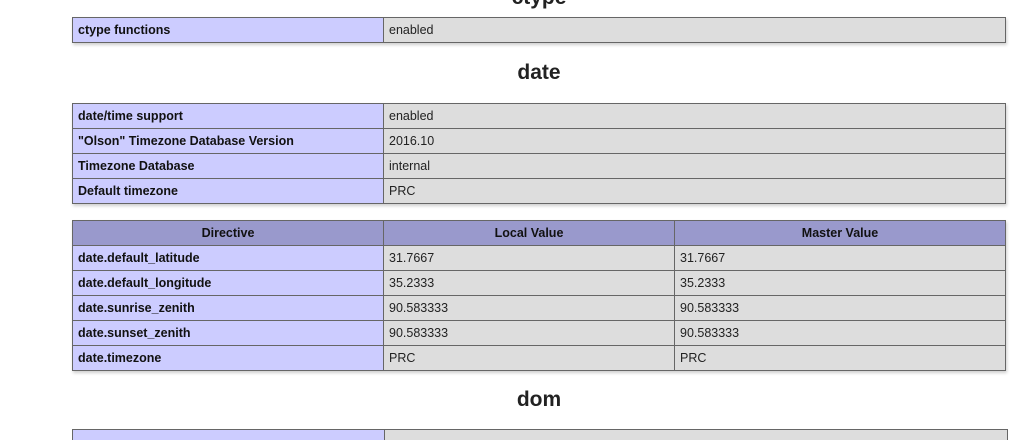 The height and width of the screenshot is (440, 1033). What do you see at coordinates (228, 358) in the screenshot?
I see `directive-name: date.timezone` at bounding box center [228, 358].